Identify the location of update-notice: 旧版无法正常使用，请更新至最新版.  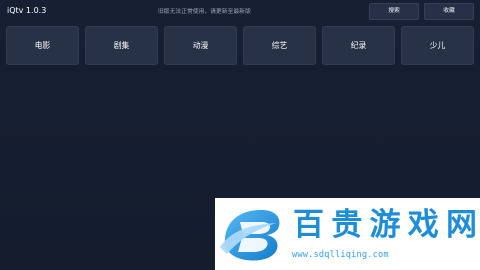
(204, 12).